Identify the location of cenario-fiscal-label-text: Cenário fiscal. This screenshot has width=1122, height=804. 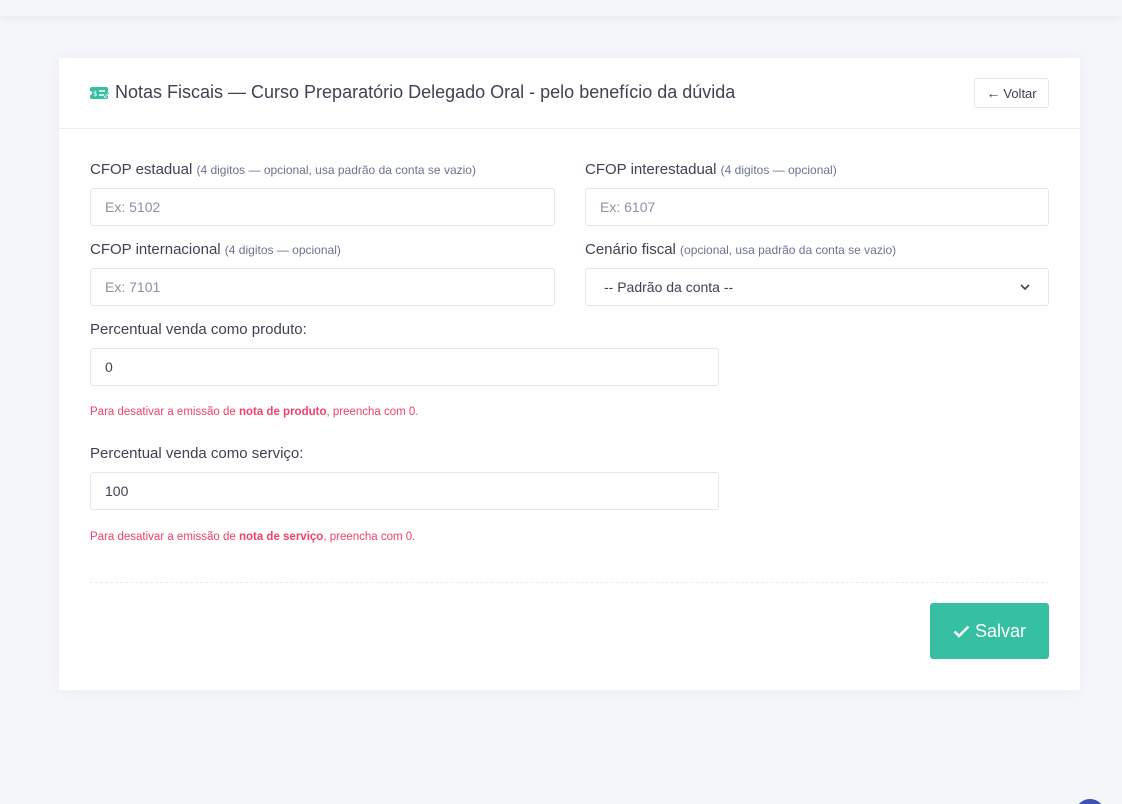
(630, 249).